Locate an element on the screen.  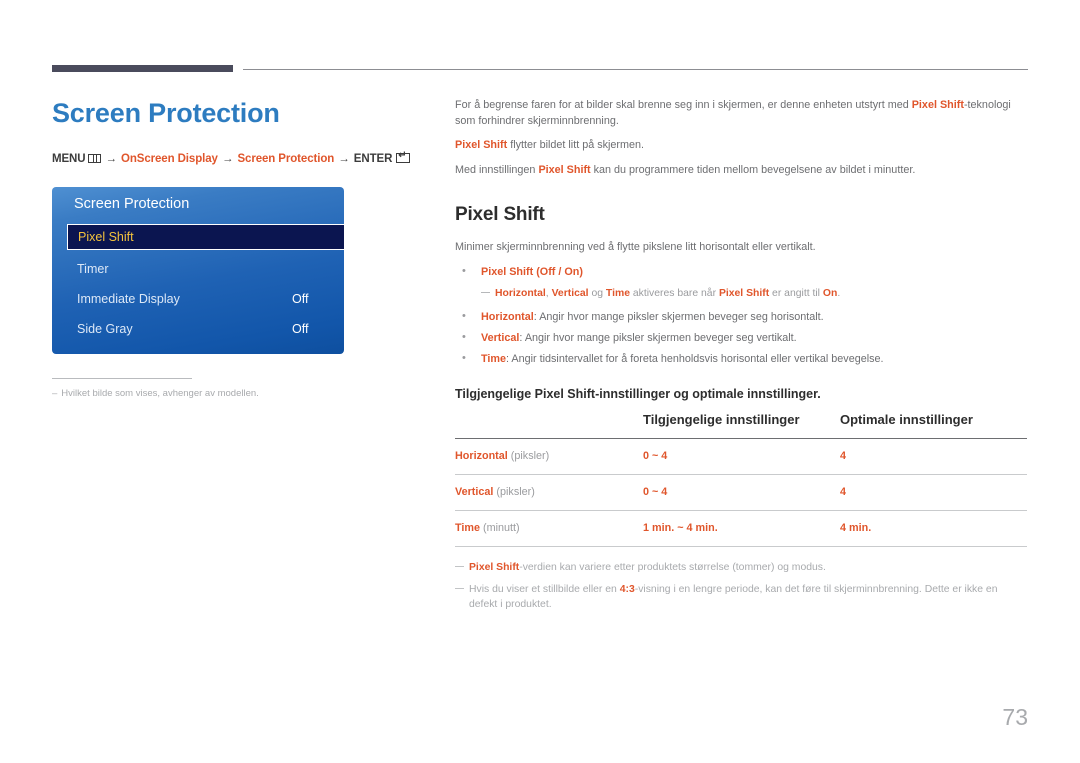
table-row: Horizontal (piksler) 0 ~ 4 4 is located at coordinates (741, 456).